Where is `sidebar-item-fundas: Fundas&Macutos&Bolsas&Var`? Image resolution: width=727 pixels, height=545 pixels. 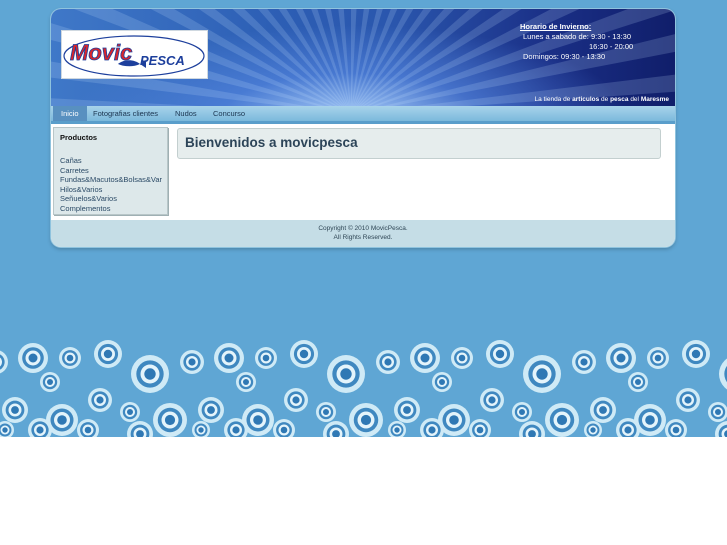 sidebar-item-fundas: Fundas&Macutos&Bolsas&Var is located at coordinates (111, 180).